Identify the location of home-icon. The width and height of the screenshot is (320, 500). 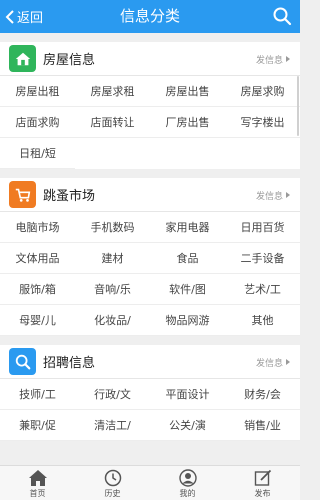
(37, 478).